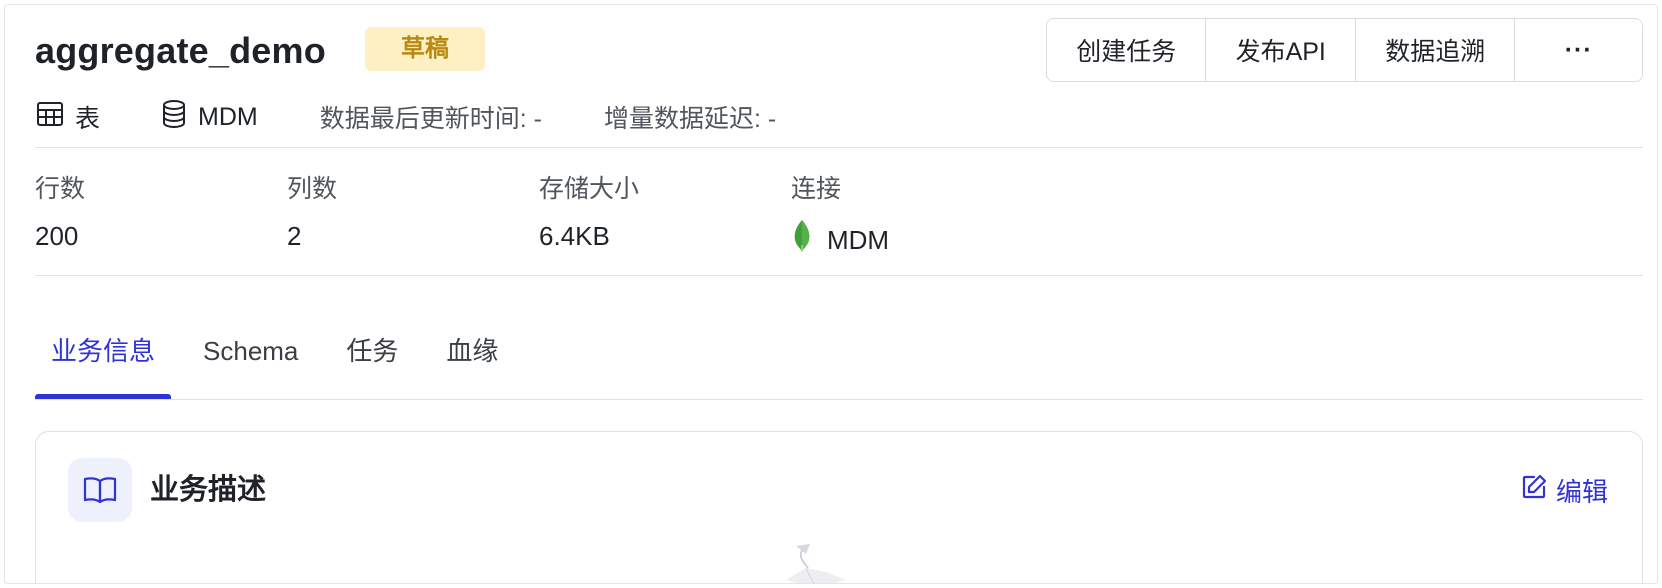 Image resolution: width=1662 pixels, height=588 pixels. Describe the element at coordinates (88, 119) in the screenshot. I see `type-label: 表` at that location.